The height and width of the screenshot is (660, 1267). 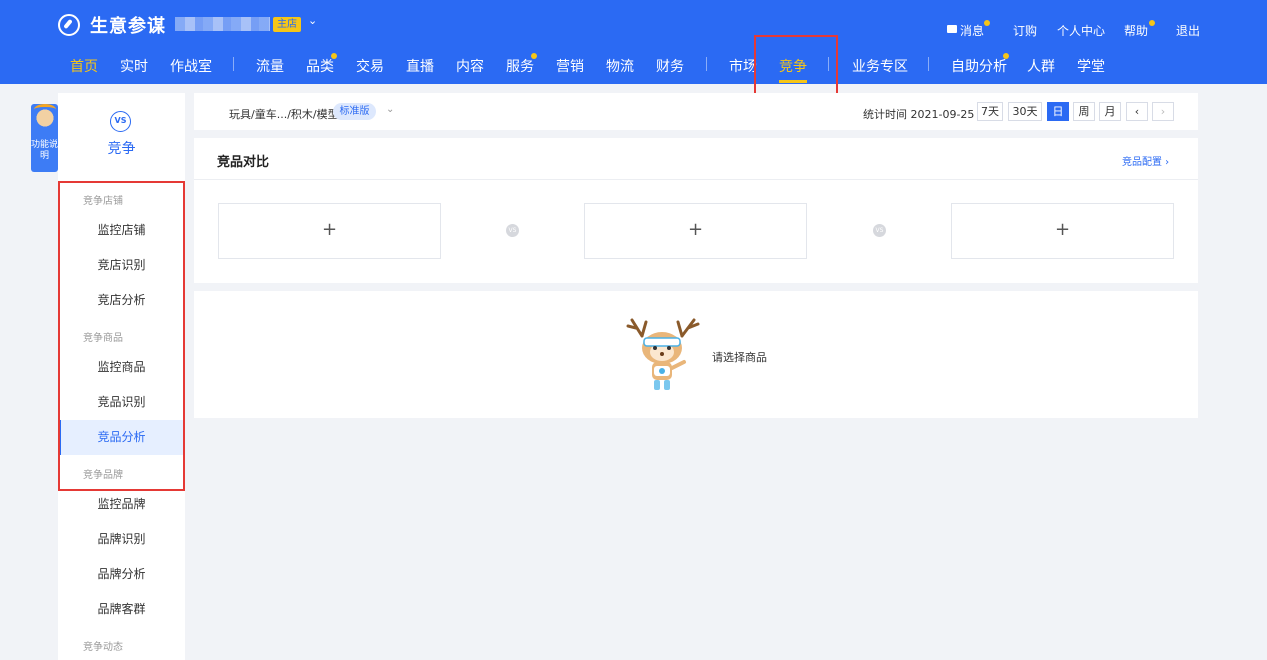 I want to click on next-period-button: ›, so click(x=1163, y=111).